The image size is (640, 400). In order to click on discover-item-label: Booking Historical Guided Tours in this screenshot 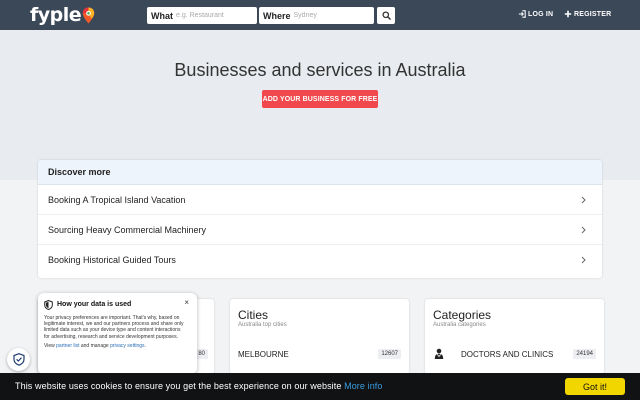, I will do `click(112, 260)`.